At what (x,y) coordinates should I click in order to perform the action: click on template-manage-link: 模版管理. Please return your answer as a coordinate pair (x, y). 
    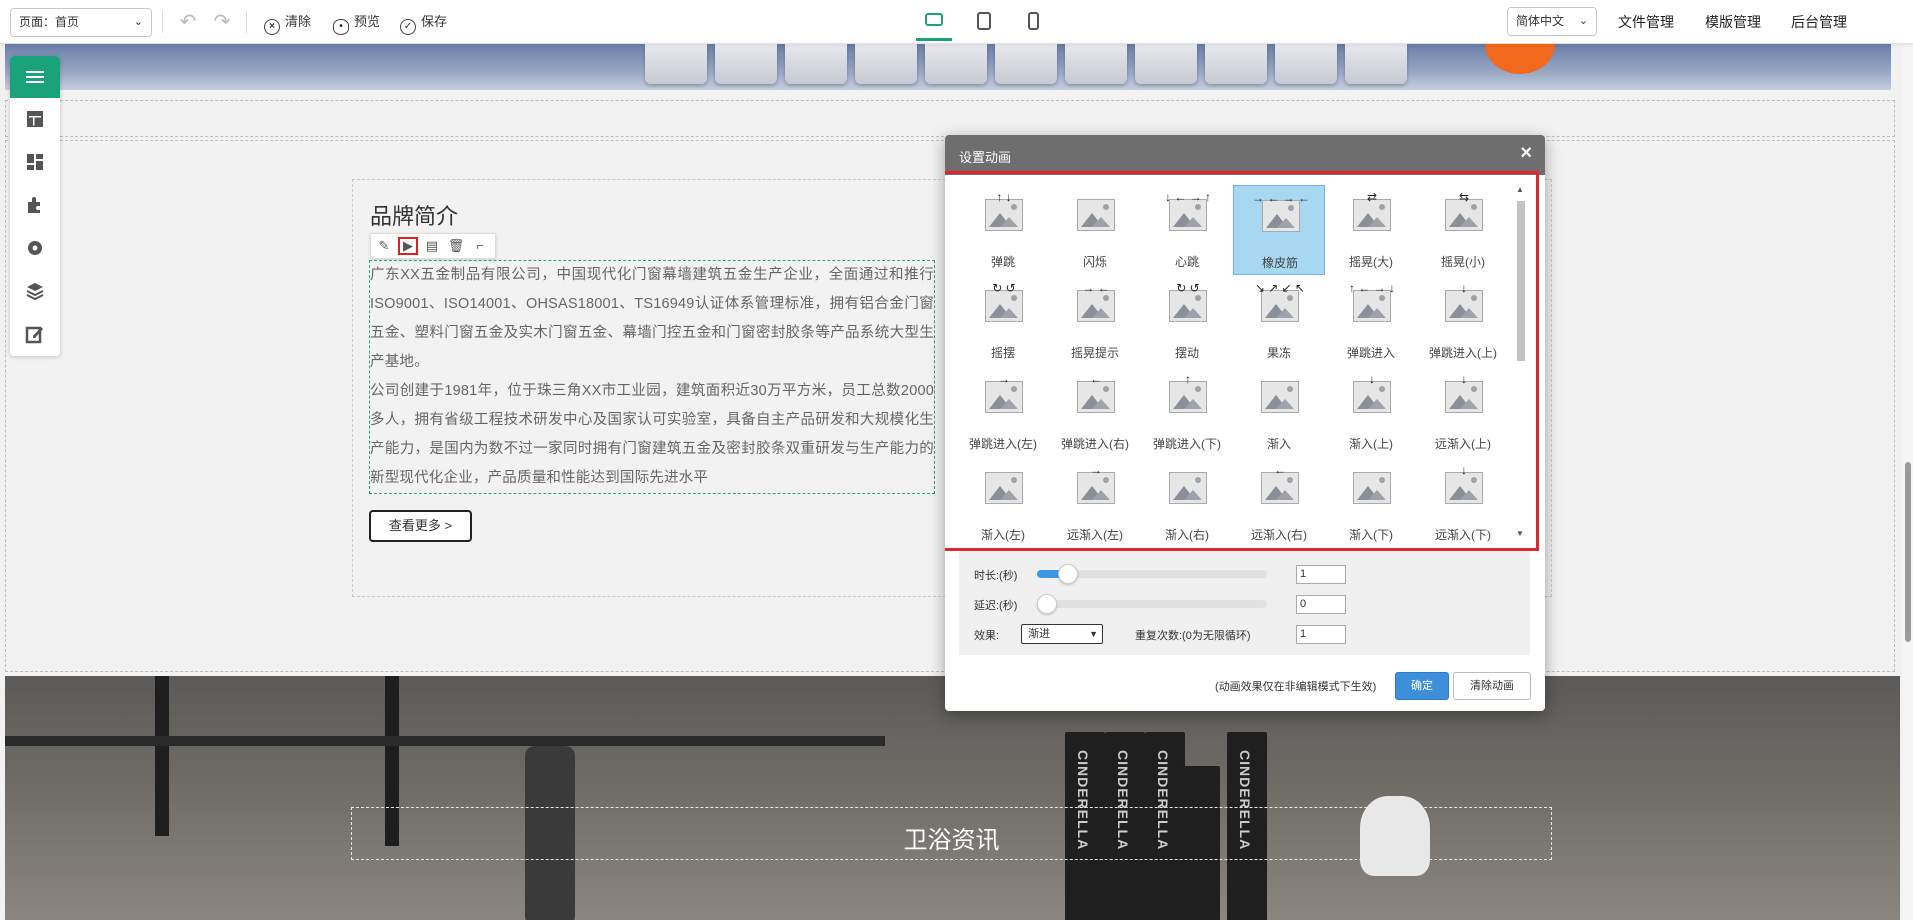
    Looking at the image, I should click on (1733, 22).